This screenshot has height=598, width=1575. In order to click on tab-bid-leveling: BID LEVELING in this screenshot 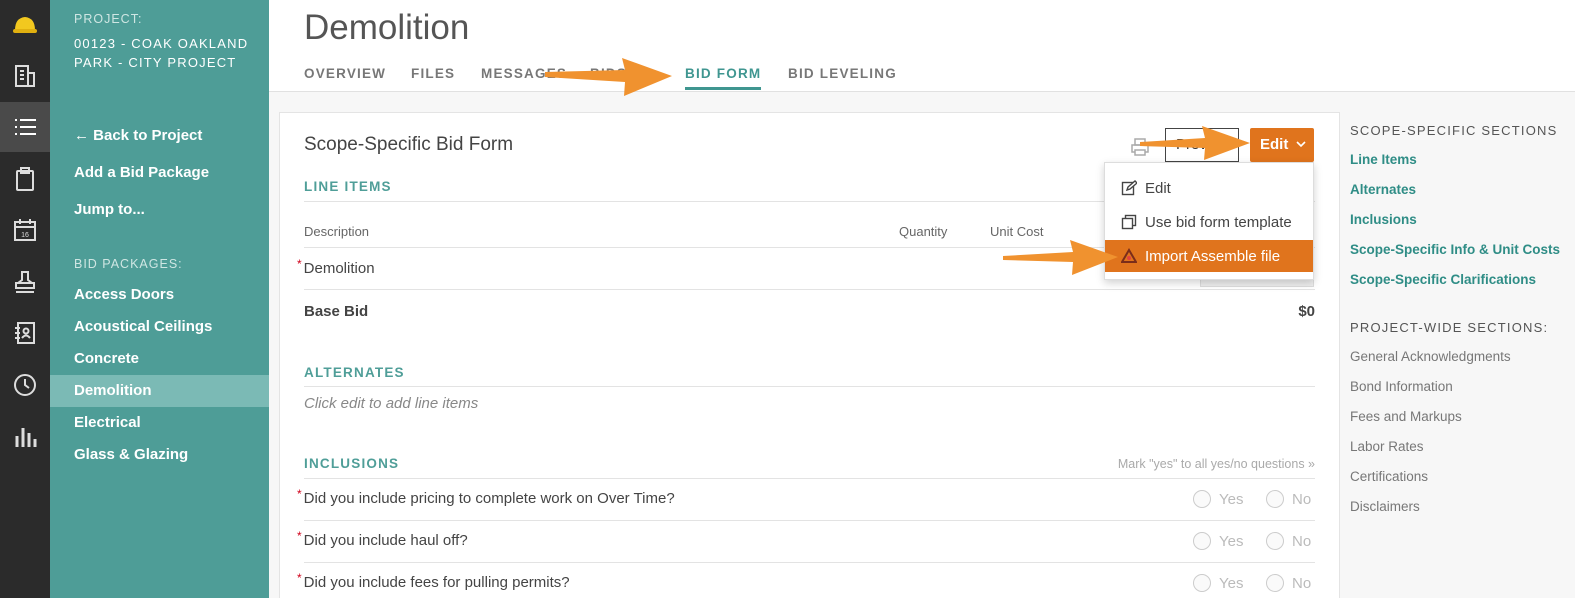, I will do `click(842, 76)`.